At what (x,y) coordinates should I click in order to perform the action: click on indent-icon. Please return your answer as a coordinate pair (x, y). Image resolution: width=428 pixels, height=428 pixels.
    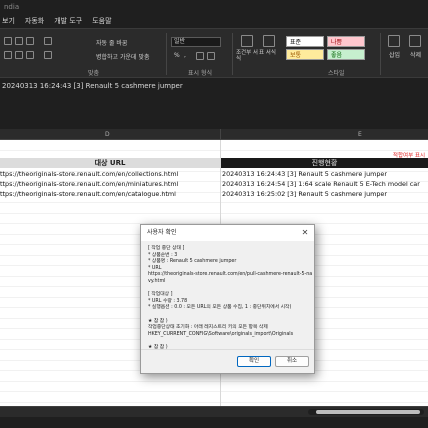
    Looking at the image, I should click on (48, 55).